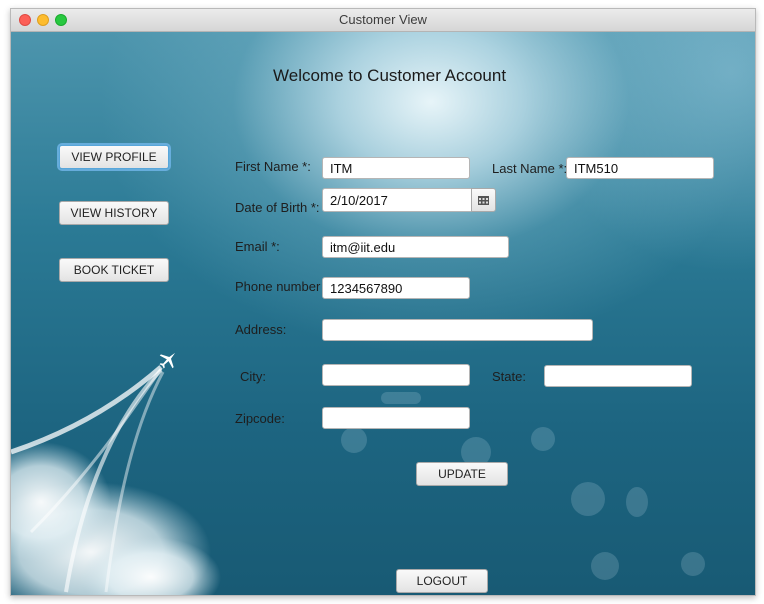  What do you see at coordinates (396, 168) in the screenshot?
I see `first-name-field` at bounding box center [396, 168].